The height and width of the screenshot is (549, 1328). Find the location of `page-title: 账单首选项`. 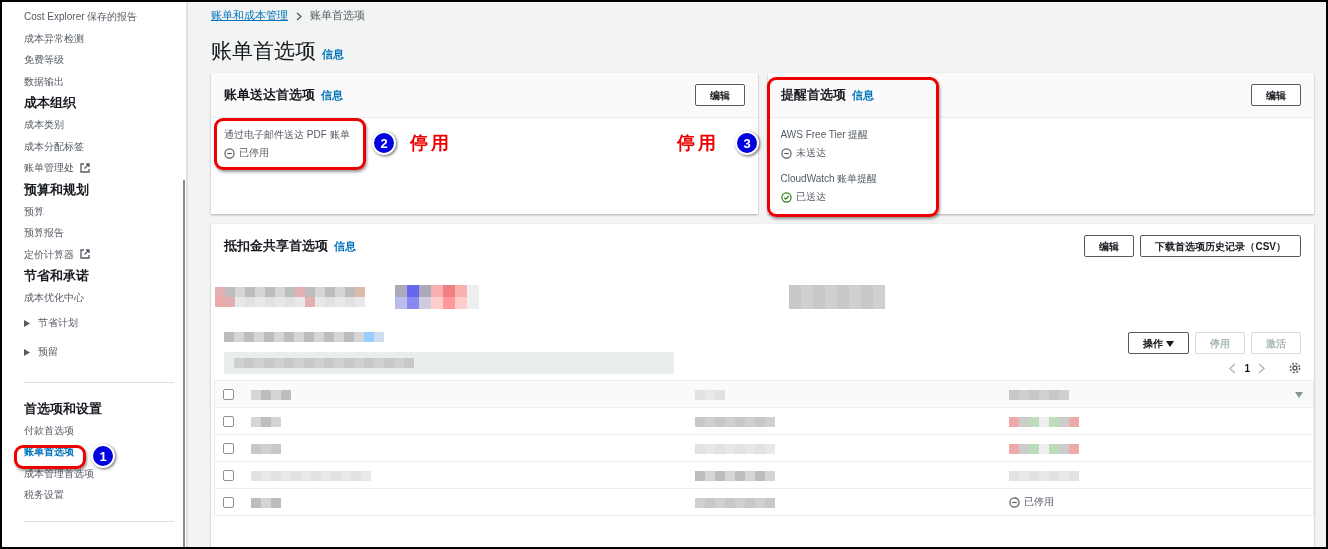

page-title: 账单首选项 is located at coordinates (263, 51).